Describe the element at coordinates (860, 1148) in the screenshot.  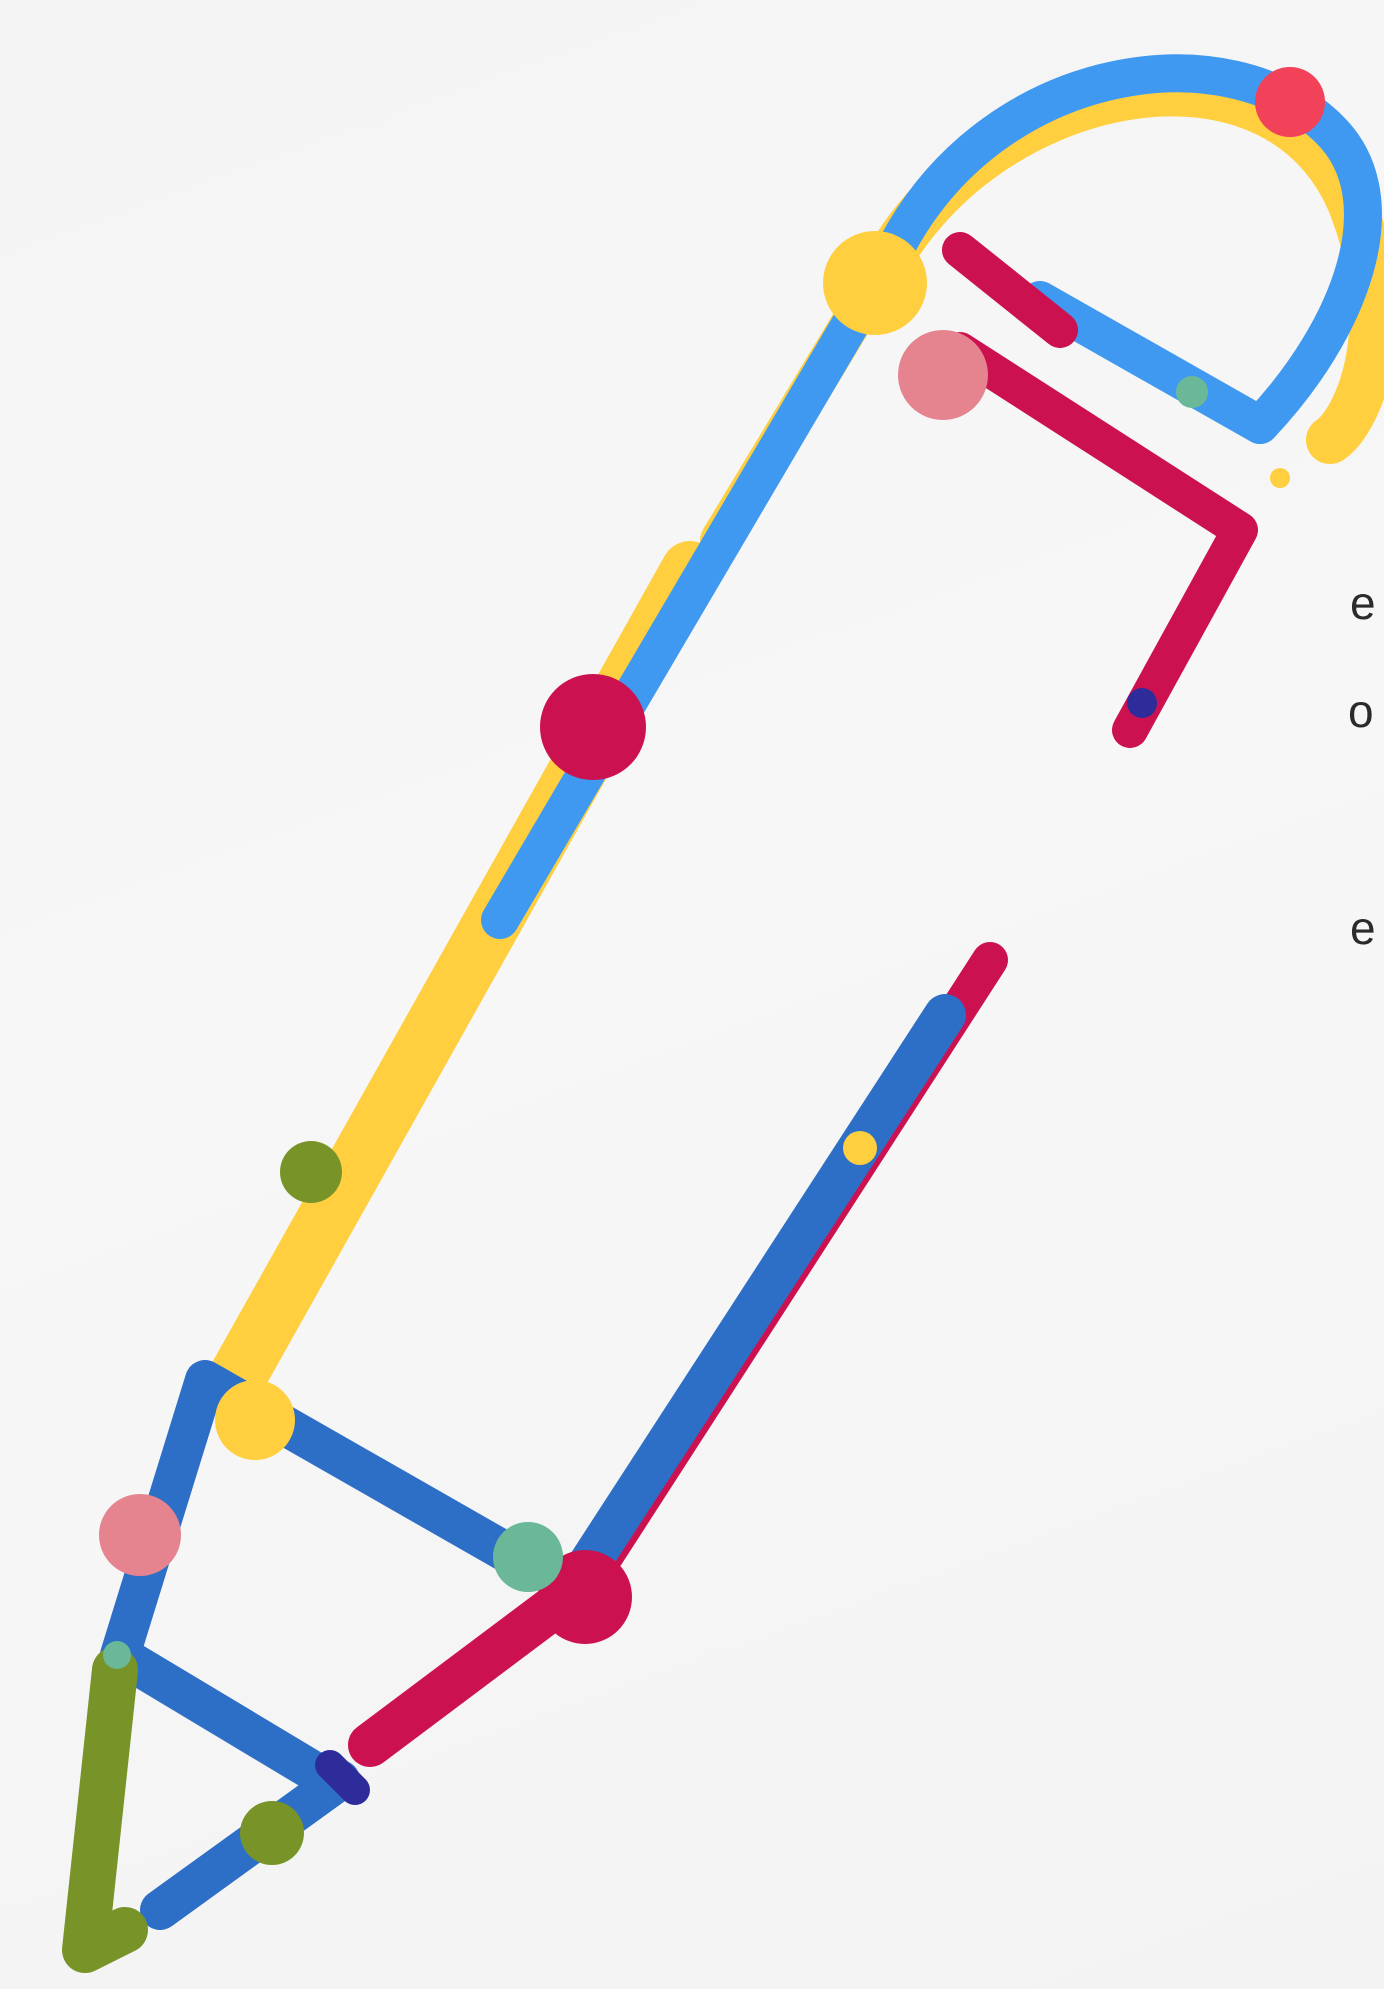
I see `dot-yellow-shaft` at that location.